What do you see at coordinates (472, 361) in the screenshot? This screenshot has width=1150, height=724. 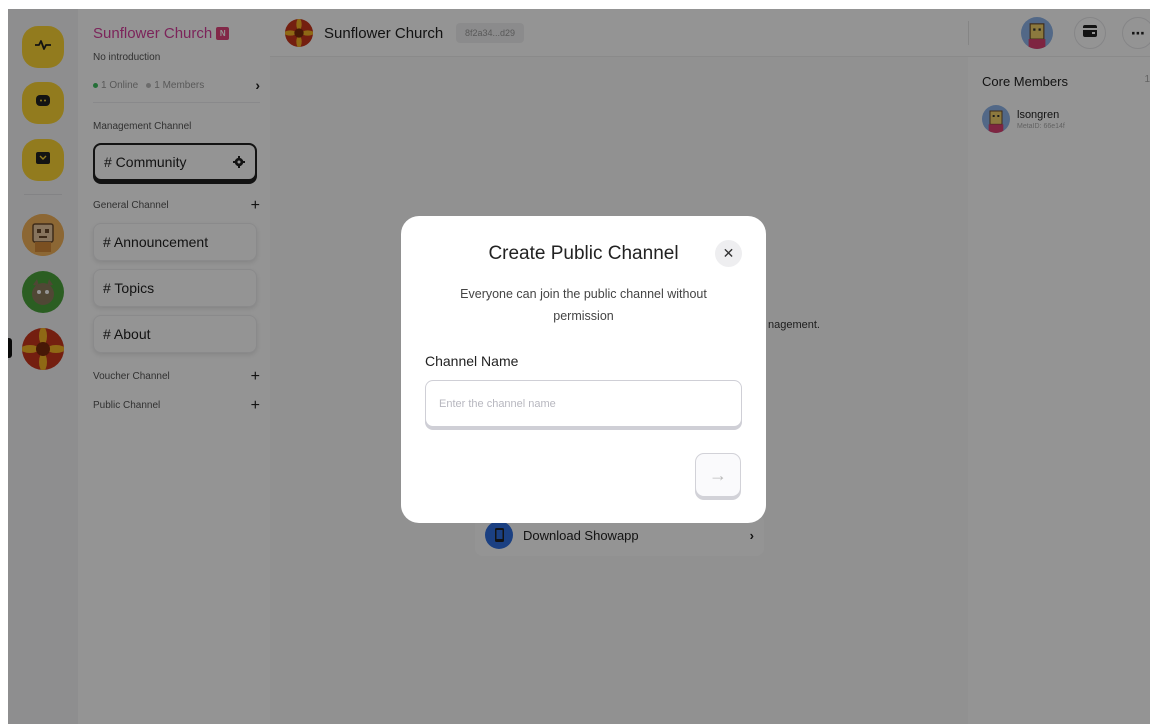 I see `channel-name-label: Channel Name` at bounding box center [472, 361].